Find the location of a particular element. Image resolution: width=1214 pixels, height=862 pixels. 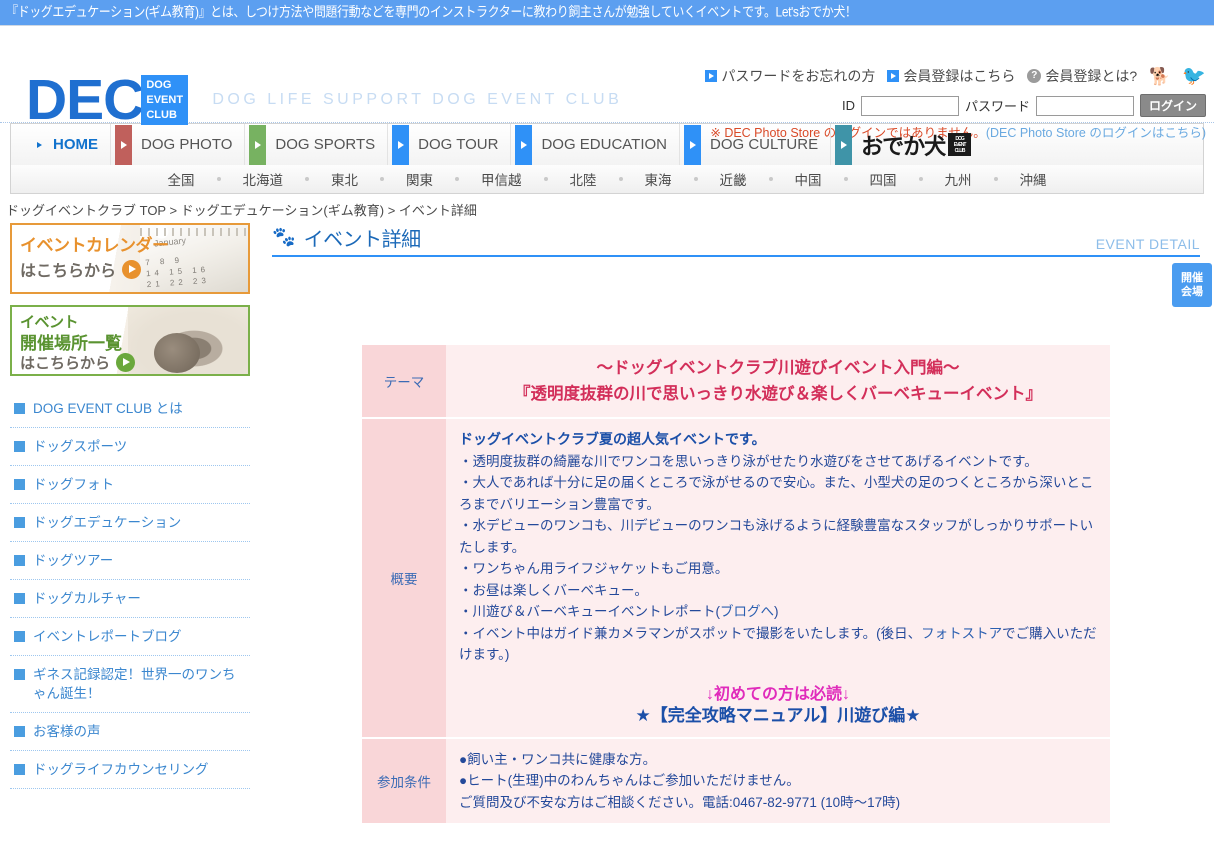

nav-item-dog-photo: DOG PHOTO is located at coordinates (178, 144).